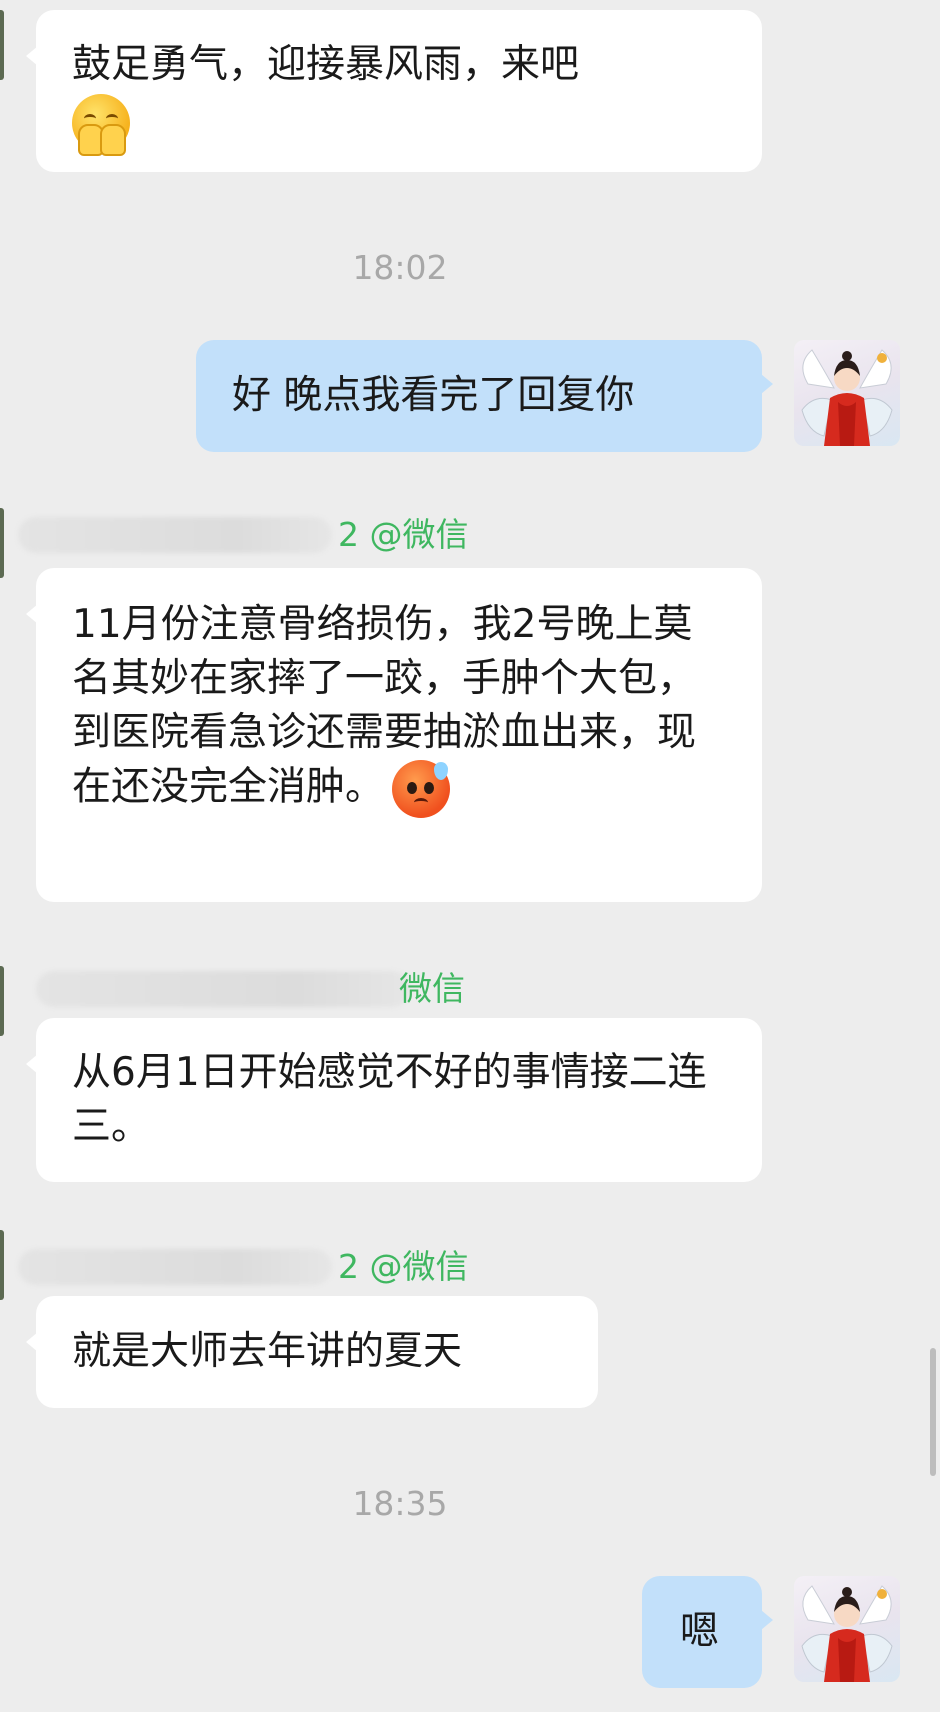  Describe the element at coordinates (267, 1351) in the screenshot. I see `message-text: 就是大师去年讲的夏天` at that location.